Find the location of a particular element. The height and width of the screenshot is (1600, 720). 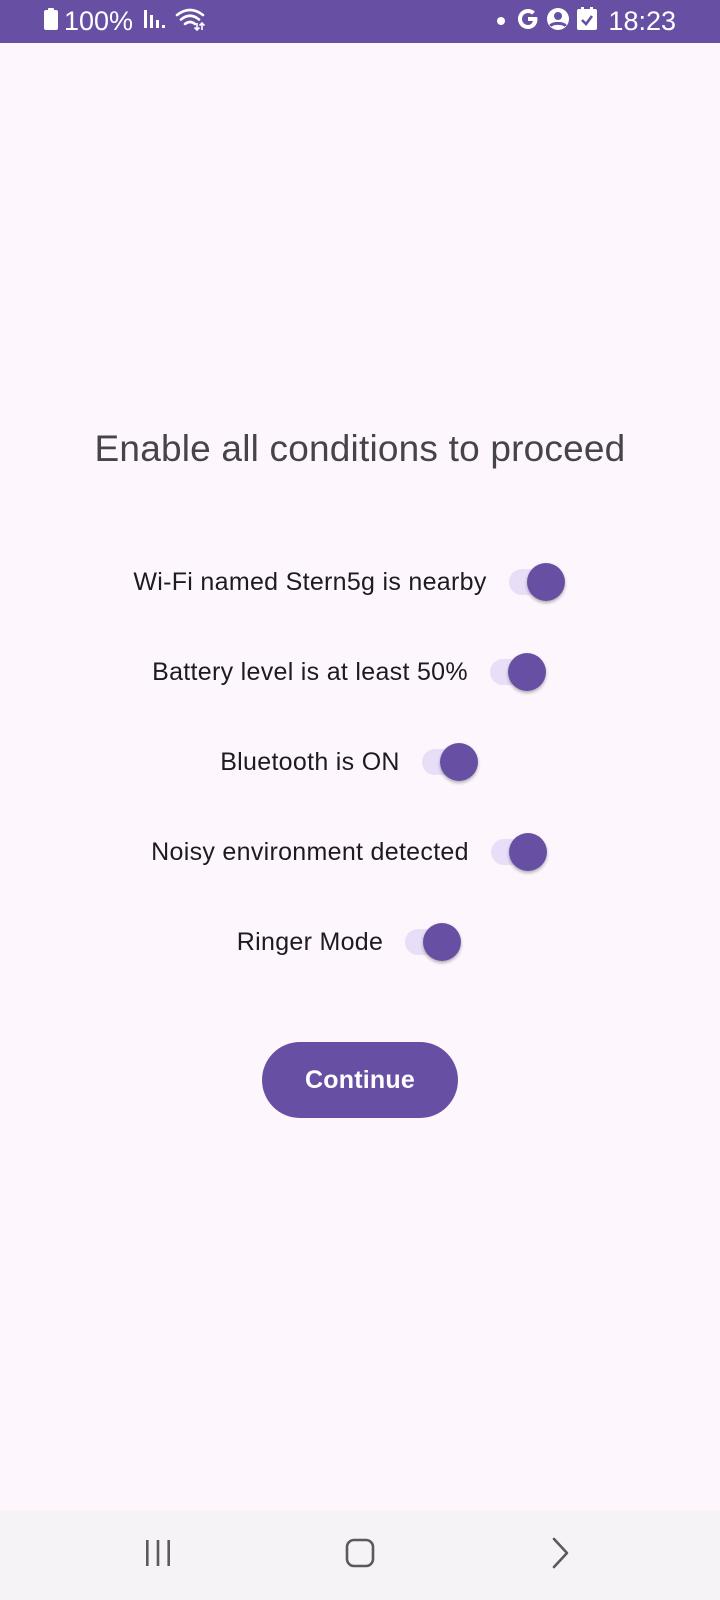

back-icon is located at coordinates (560, 1555).